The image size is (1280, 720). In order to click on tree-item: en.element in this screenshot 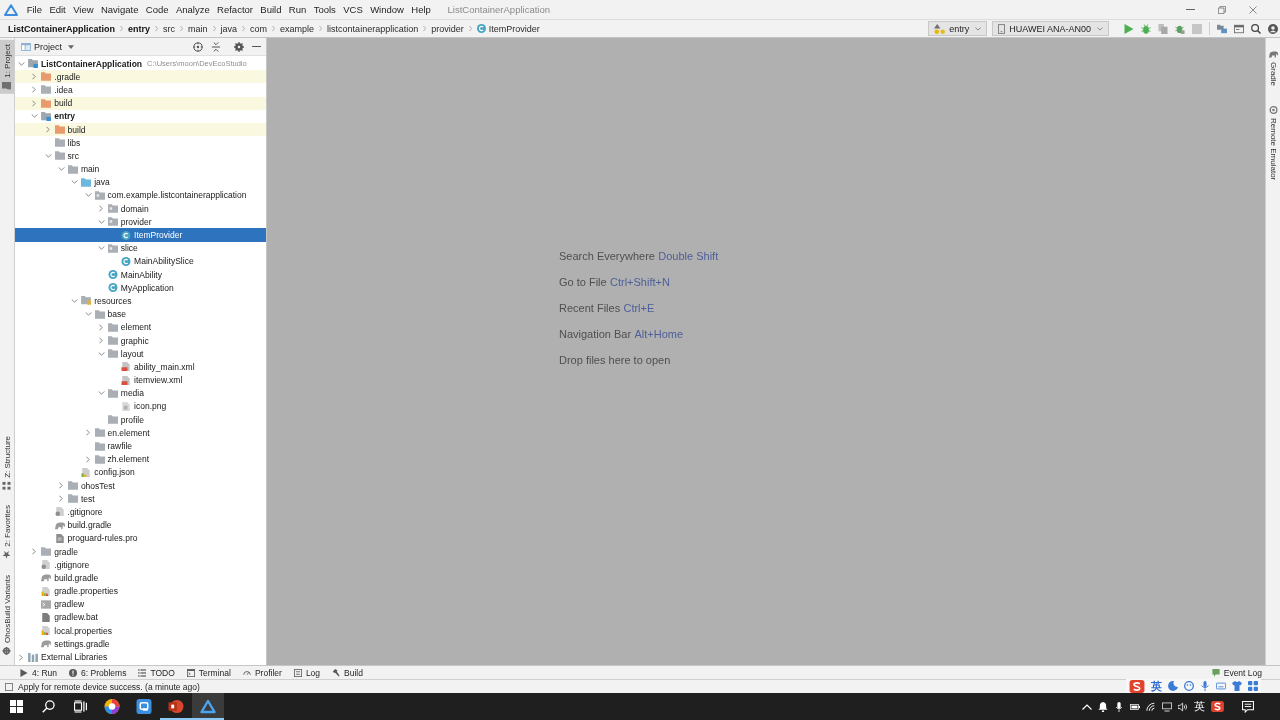, I will do `click(140, 433)`.